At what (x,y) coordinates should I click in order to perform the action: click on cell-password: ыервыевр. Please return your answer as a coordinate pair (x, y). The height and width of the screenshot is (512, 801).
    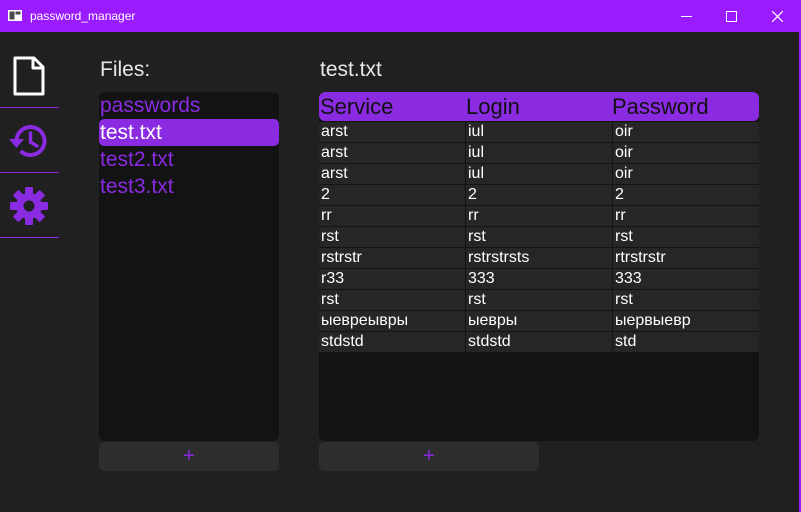
    Looking at the image, I should click on (686, 321).